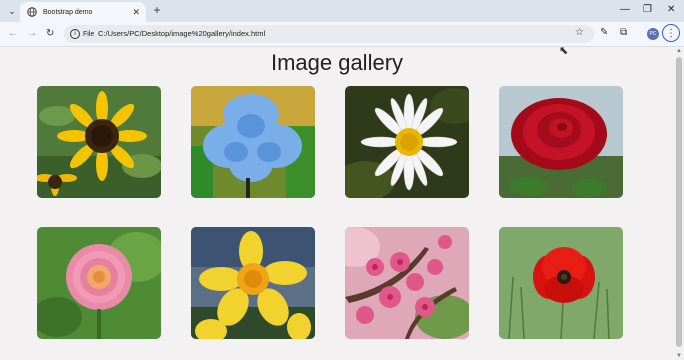 The width and height of the screenshot is (684, 360). What do you see at coordinates (342, 11) in the screenshot?
I see `tab-strip: ⌄ Bootstrap demo ✕ + — ❐ ✕` at bounding box center [342, 11].